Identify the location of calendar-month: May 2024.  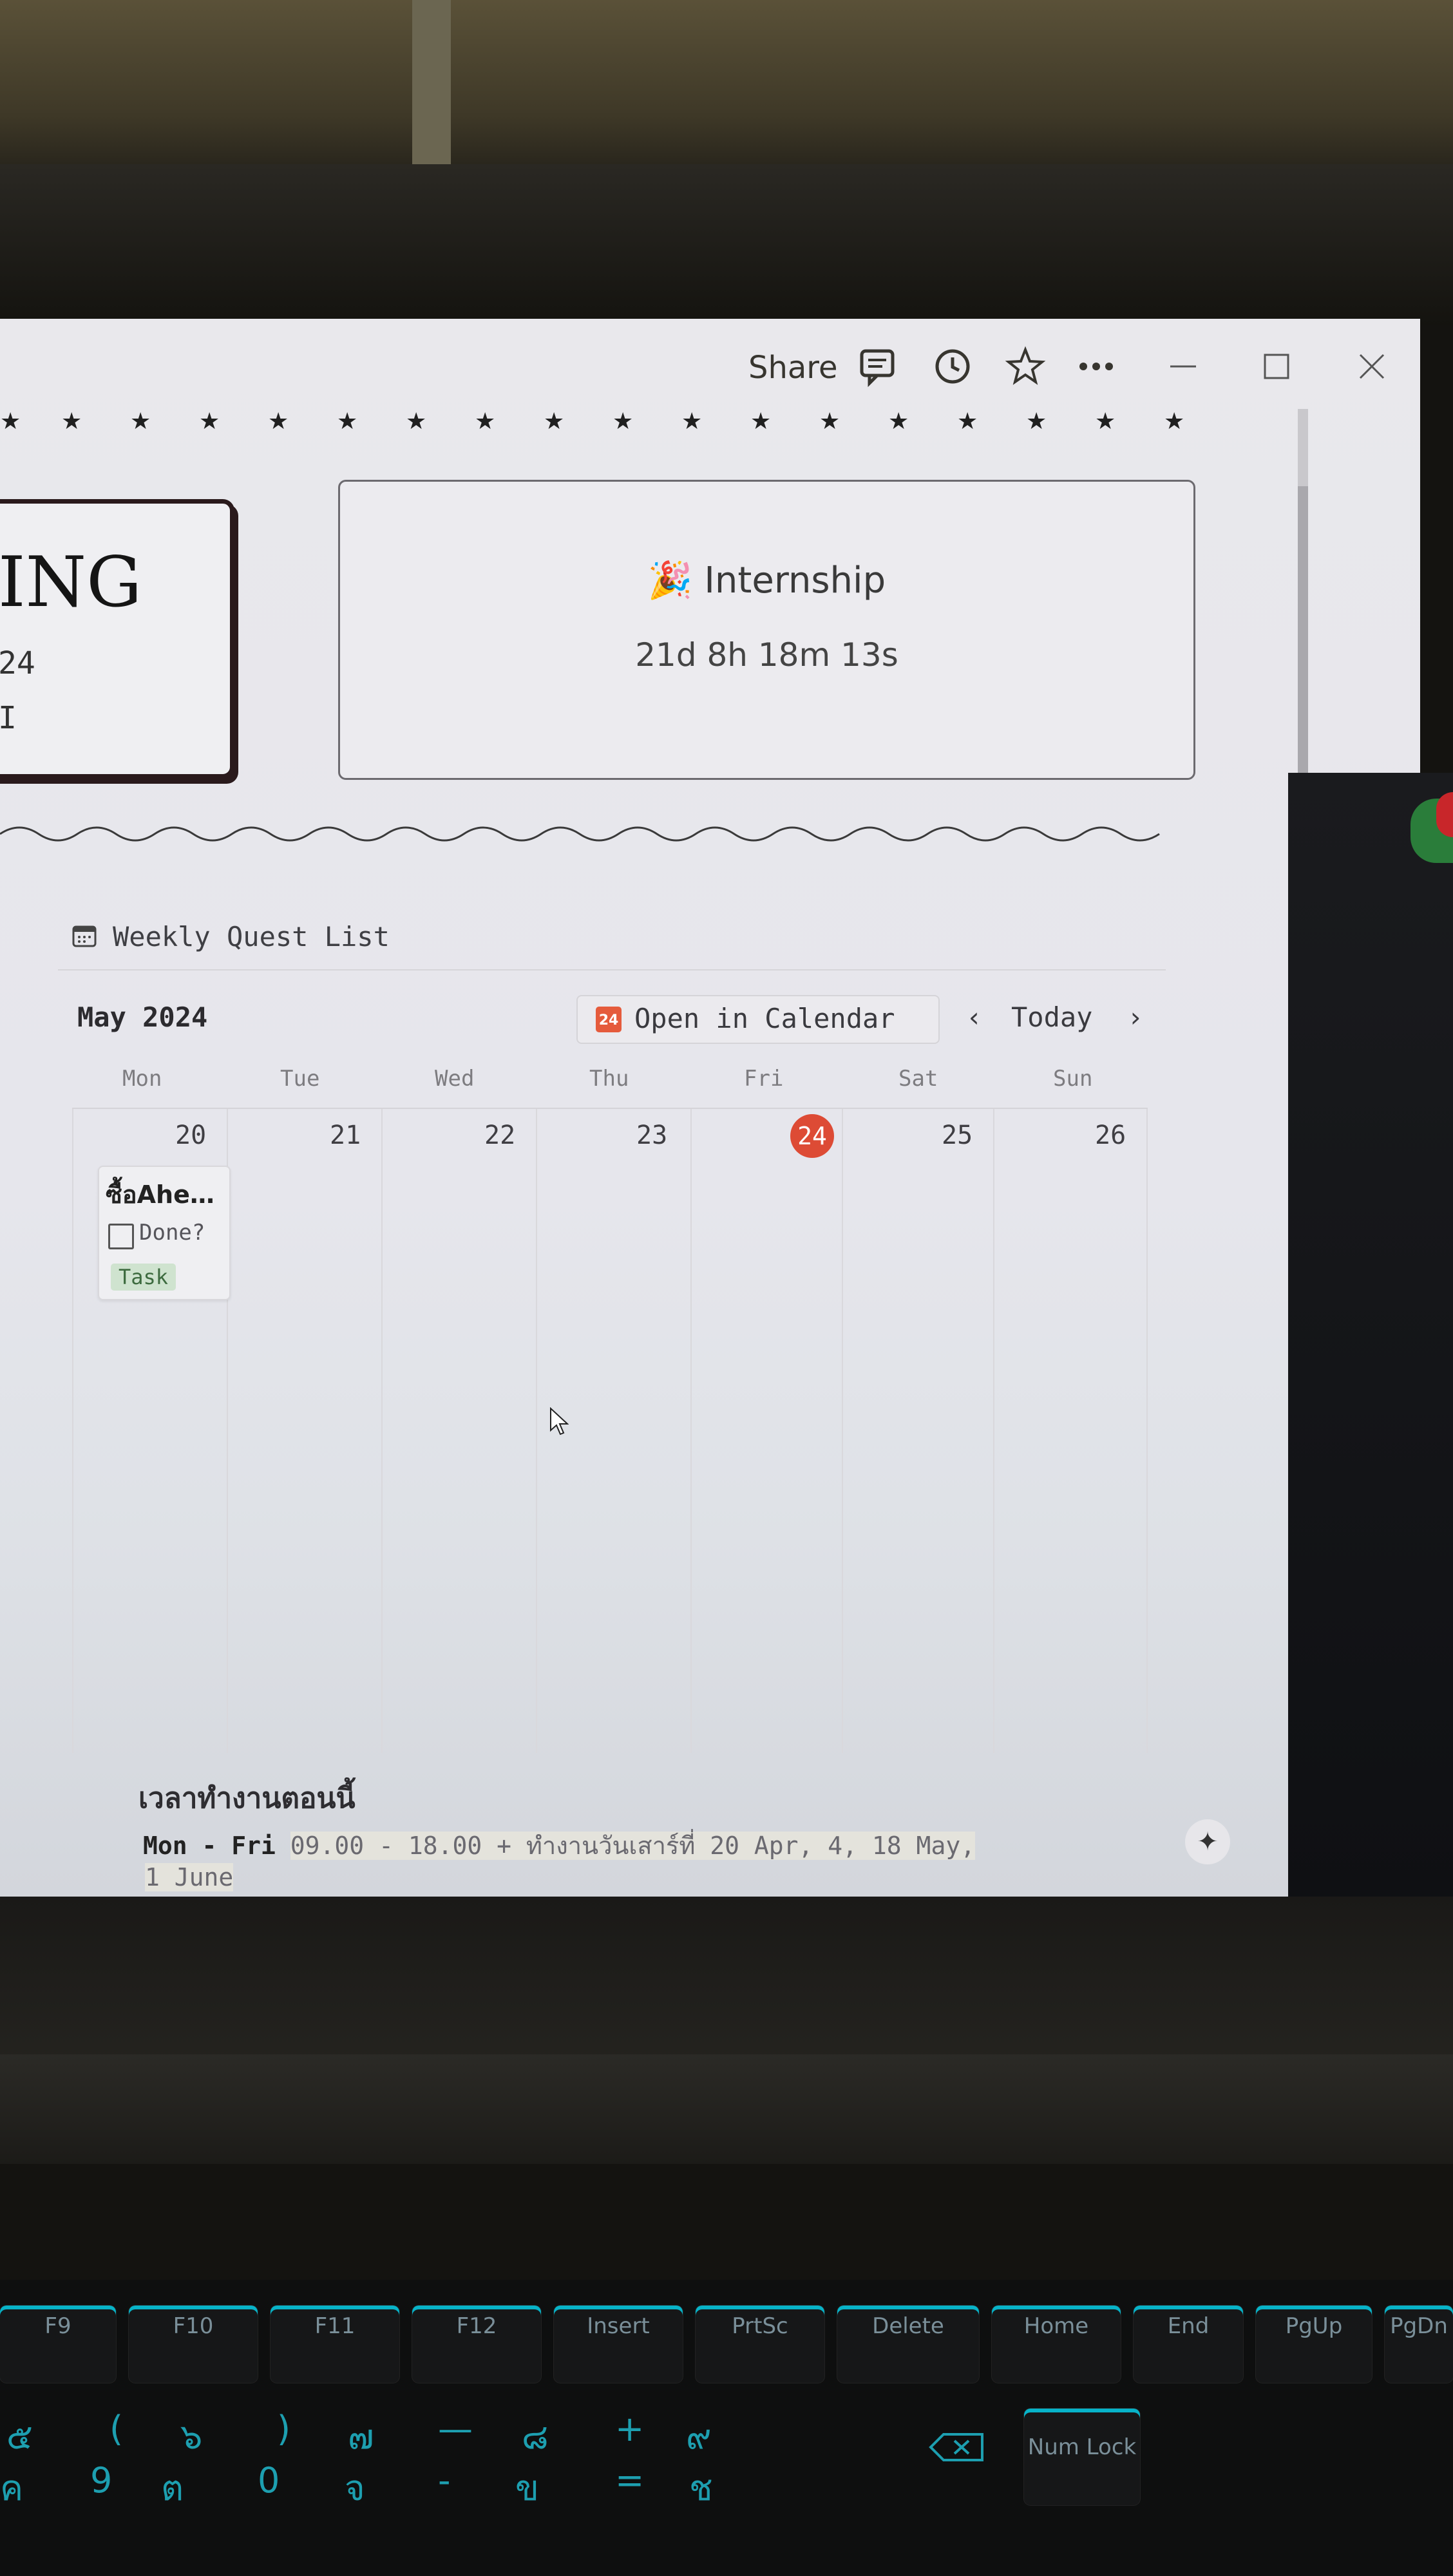
(142, 1017).